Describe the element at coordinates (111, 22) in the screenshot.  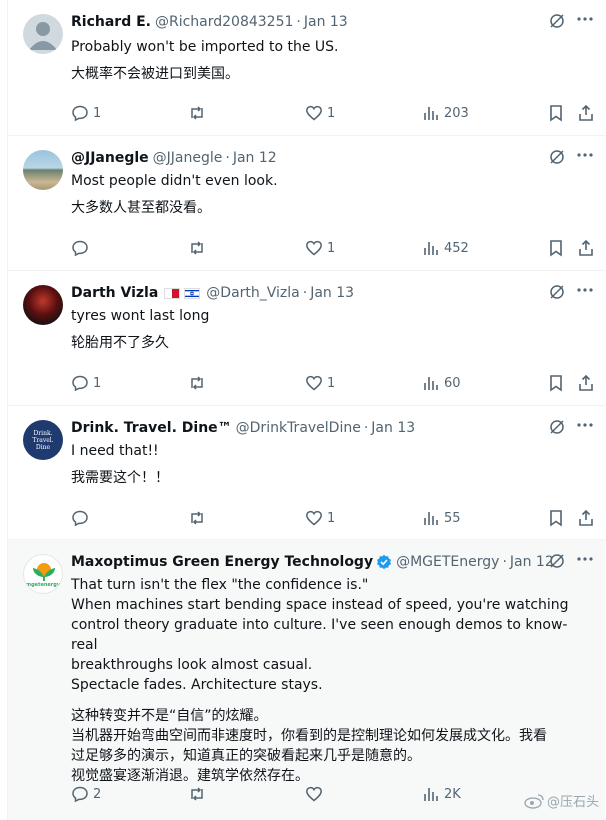
I see `author-name: Richard E.` at that location.